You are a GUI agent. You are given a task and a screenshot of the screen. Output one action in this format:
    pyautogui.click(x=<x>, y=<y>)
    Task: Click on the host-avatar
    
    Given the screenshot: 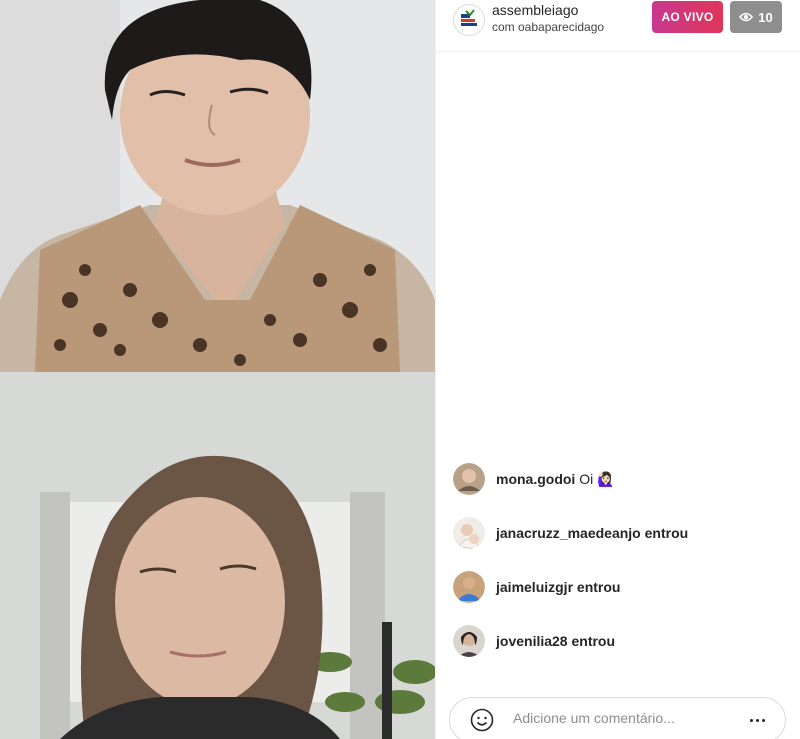 What is the action you would take?
    pyautogui.click(x=469, y=20)
    